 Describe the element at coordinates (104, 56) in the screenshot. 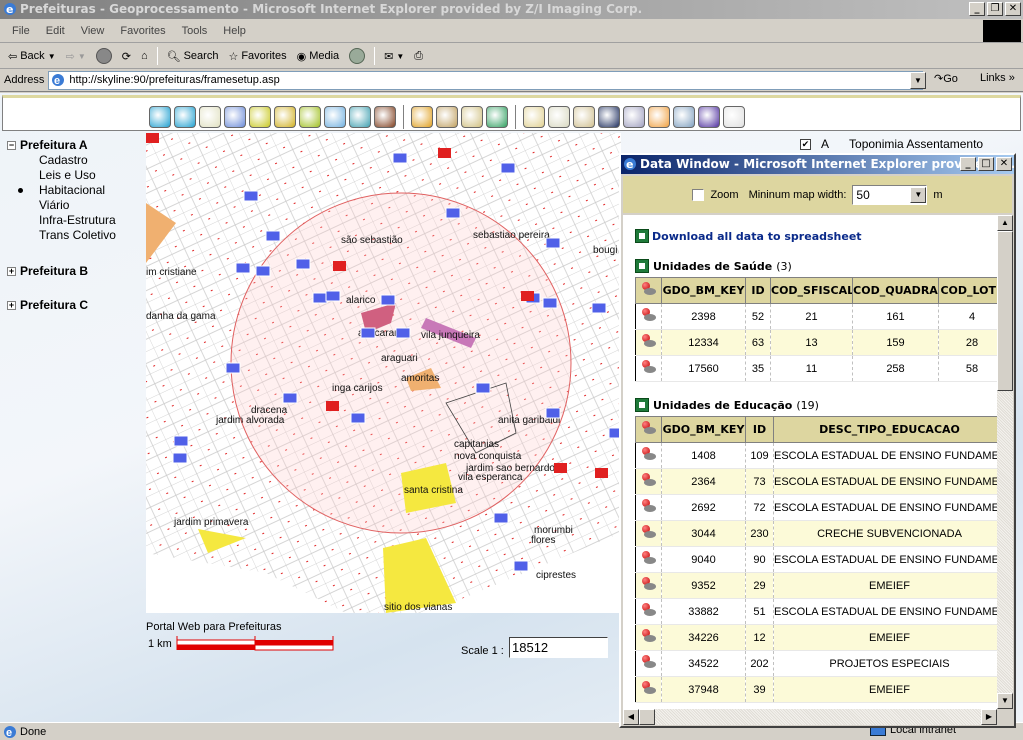

I see `stop-button` at that location.